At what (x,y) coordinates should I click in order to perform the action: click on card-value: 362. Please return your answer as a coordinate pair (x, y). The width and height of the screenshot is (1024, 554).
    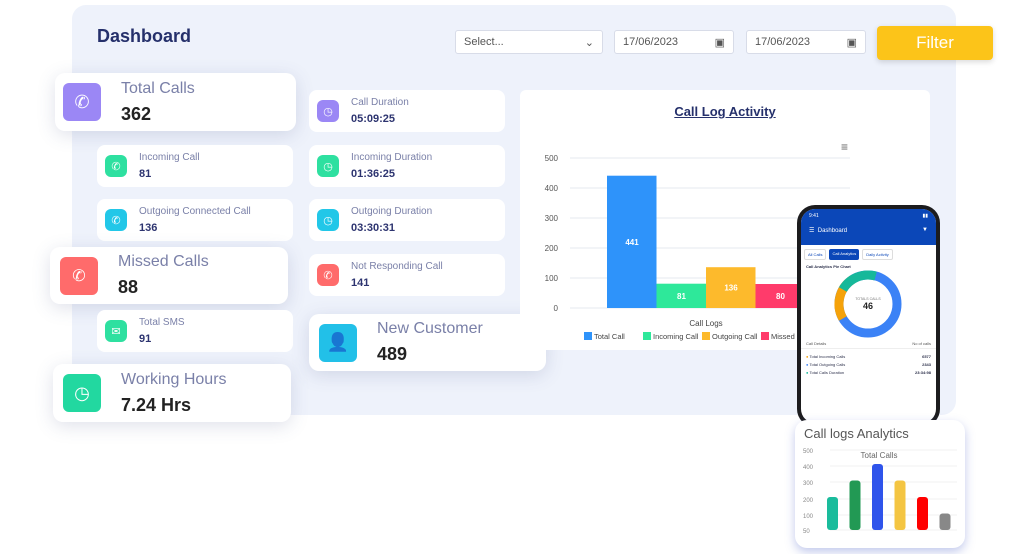
    Looking at the image, I should click on (136, 113).